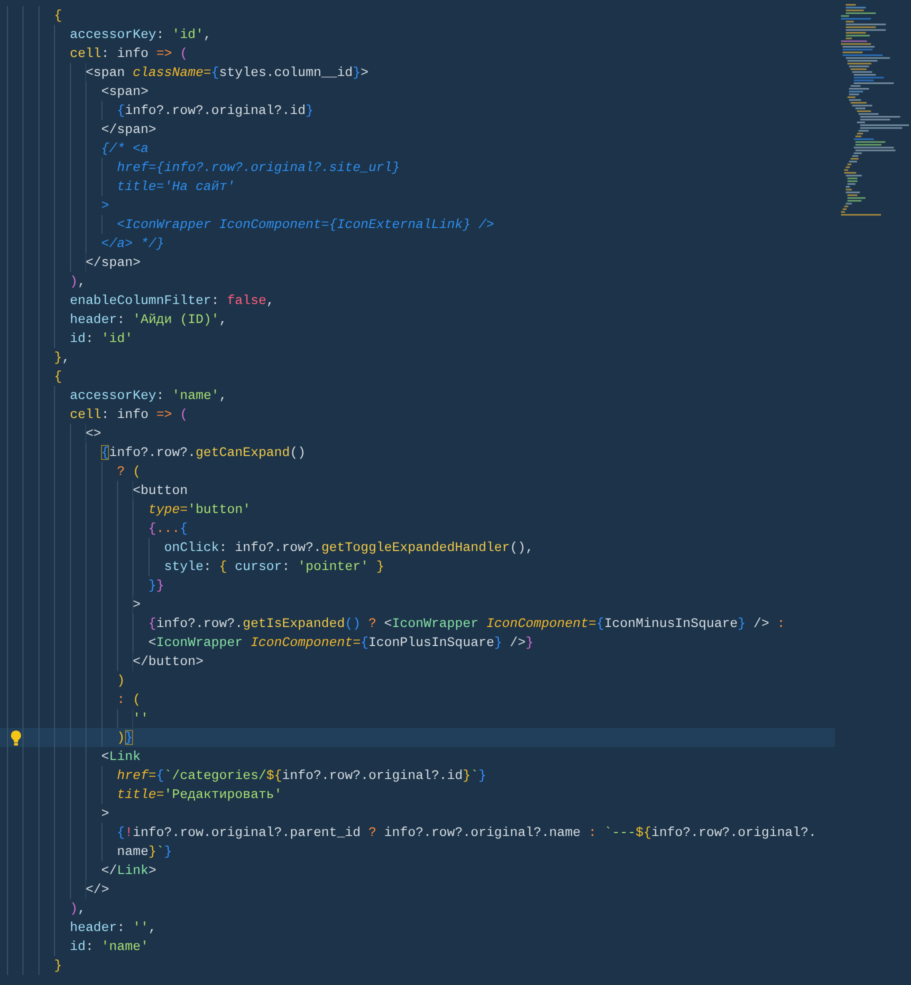 The image size is (911, 985). What do you see at coordinates (417, 547) in the screenshot?
I see `code-line: onClick: info?.row?.getToggleExpandedHandler(),` at bounding box center [417, 547].